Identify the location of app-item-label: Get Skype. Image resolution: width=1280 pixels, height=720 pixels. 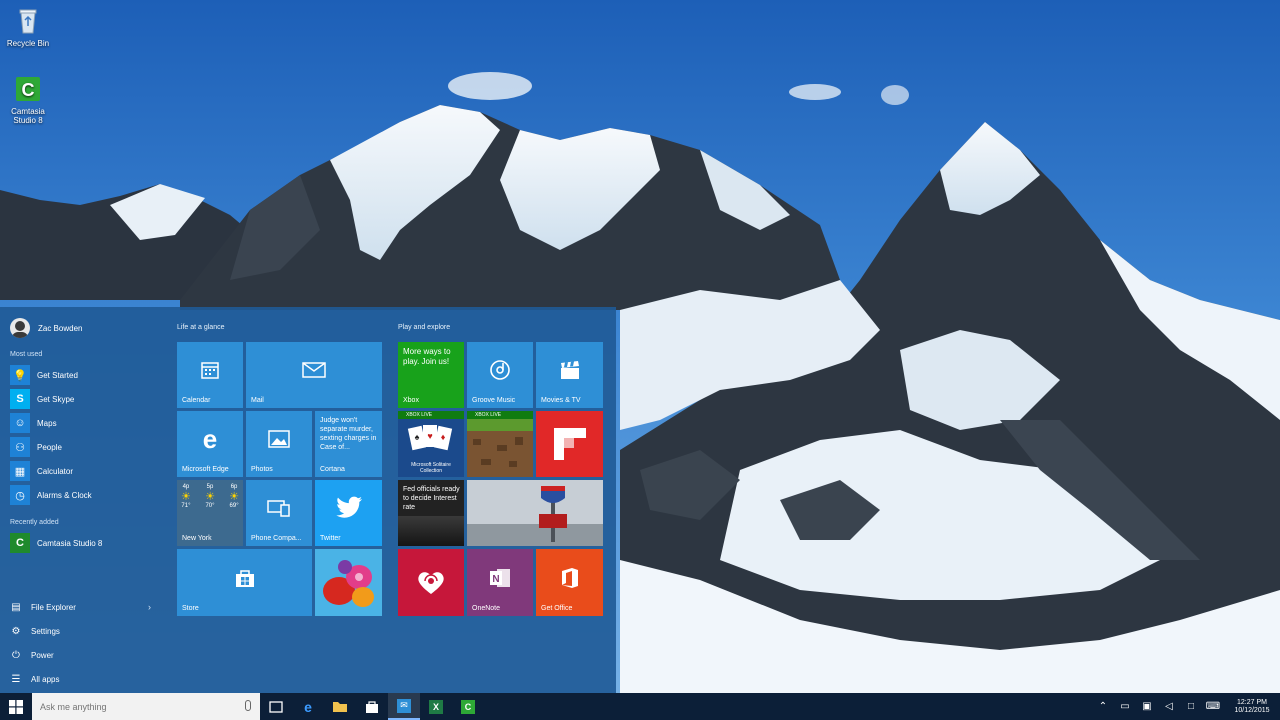
(56, 399).